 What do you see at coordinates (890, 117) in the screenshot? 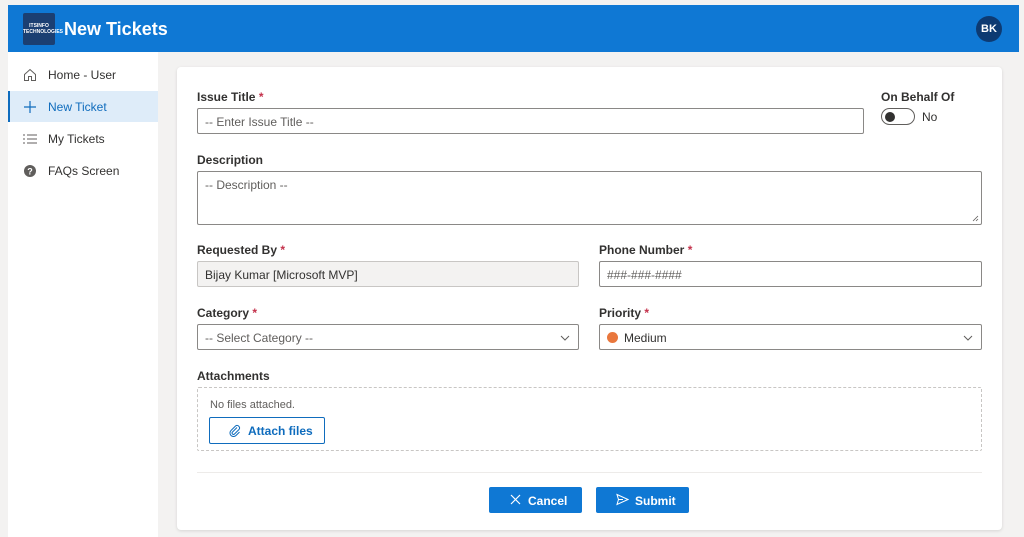
I see `toggle-knob` at bounding box center [890, 117].